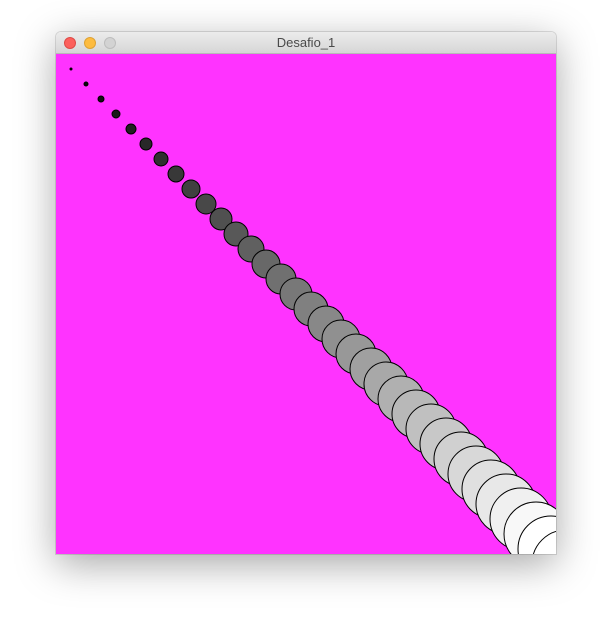  I want to click on title-bar: Desafio_1, so click(306, 43).